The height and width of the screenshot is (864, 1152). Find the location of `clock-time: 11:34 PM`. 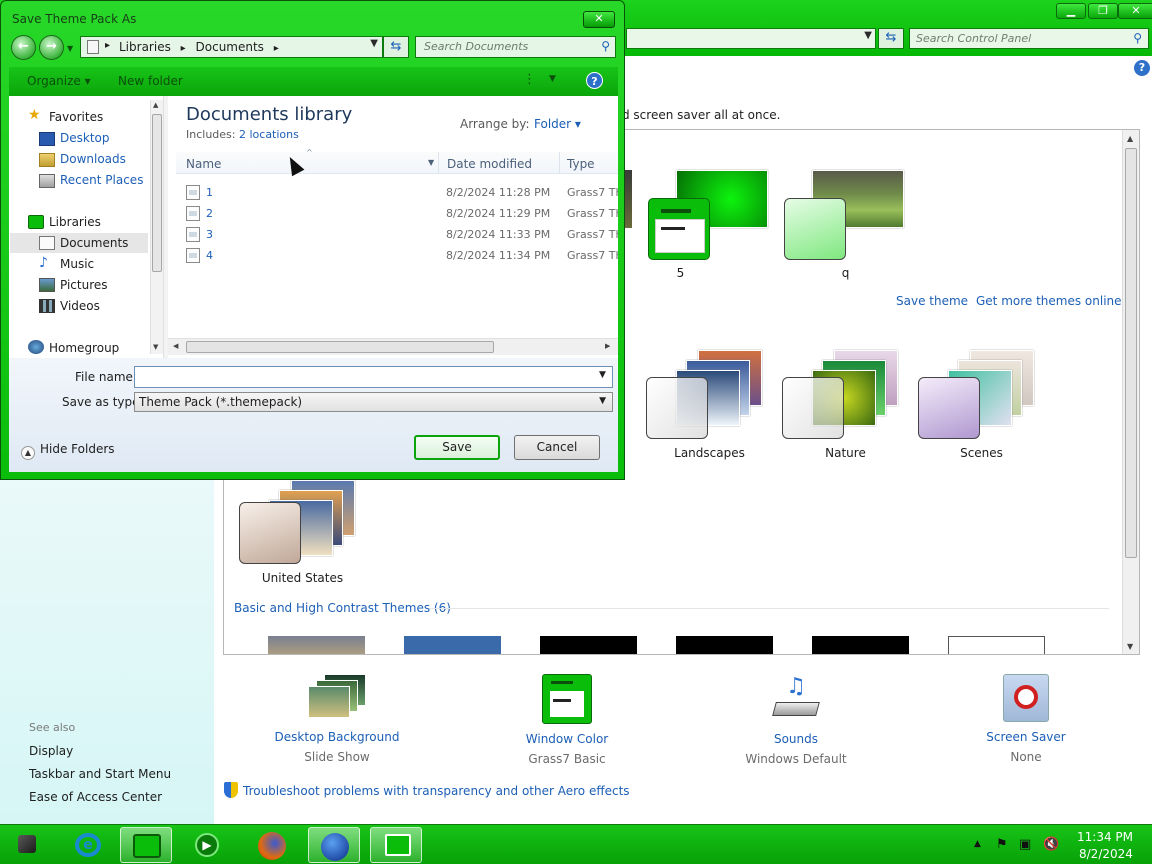

clock-time: 11:34 PM is located at coordinates (1105, 837).